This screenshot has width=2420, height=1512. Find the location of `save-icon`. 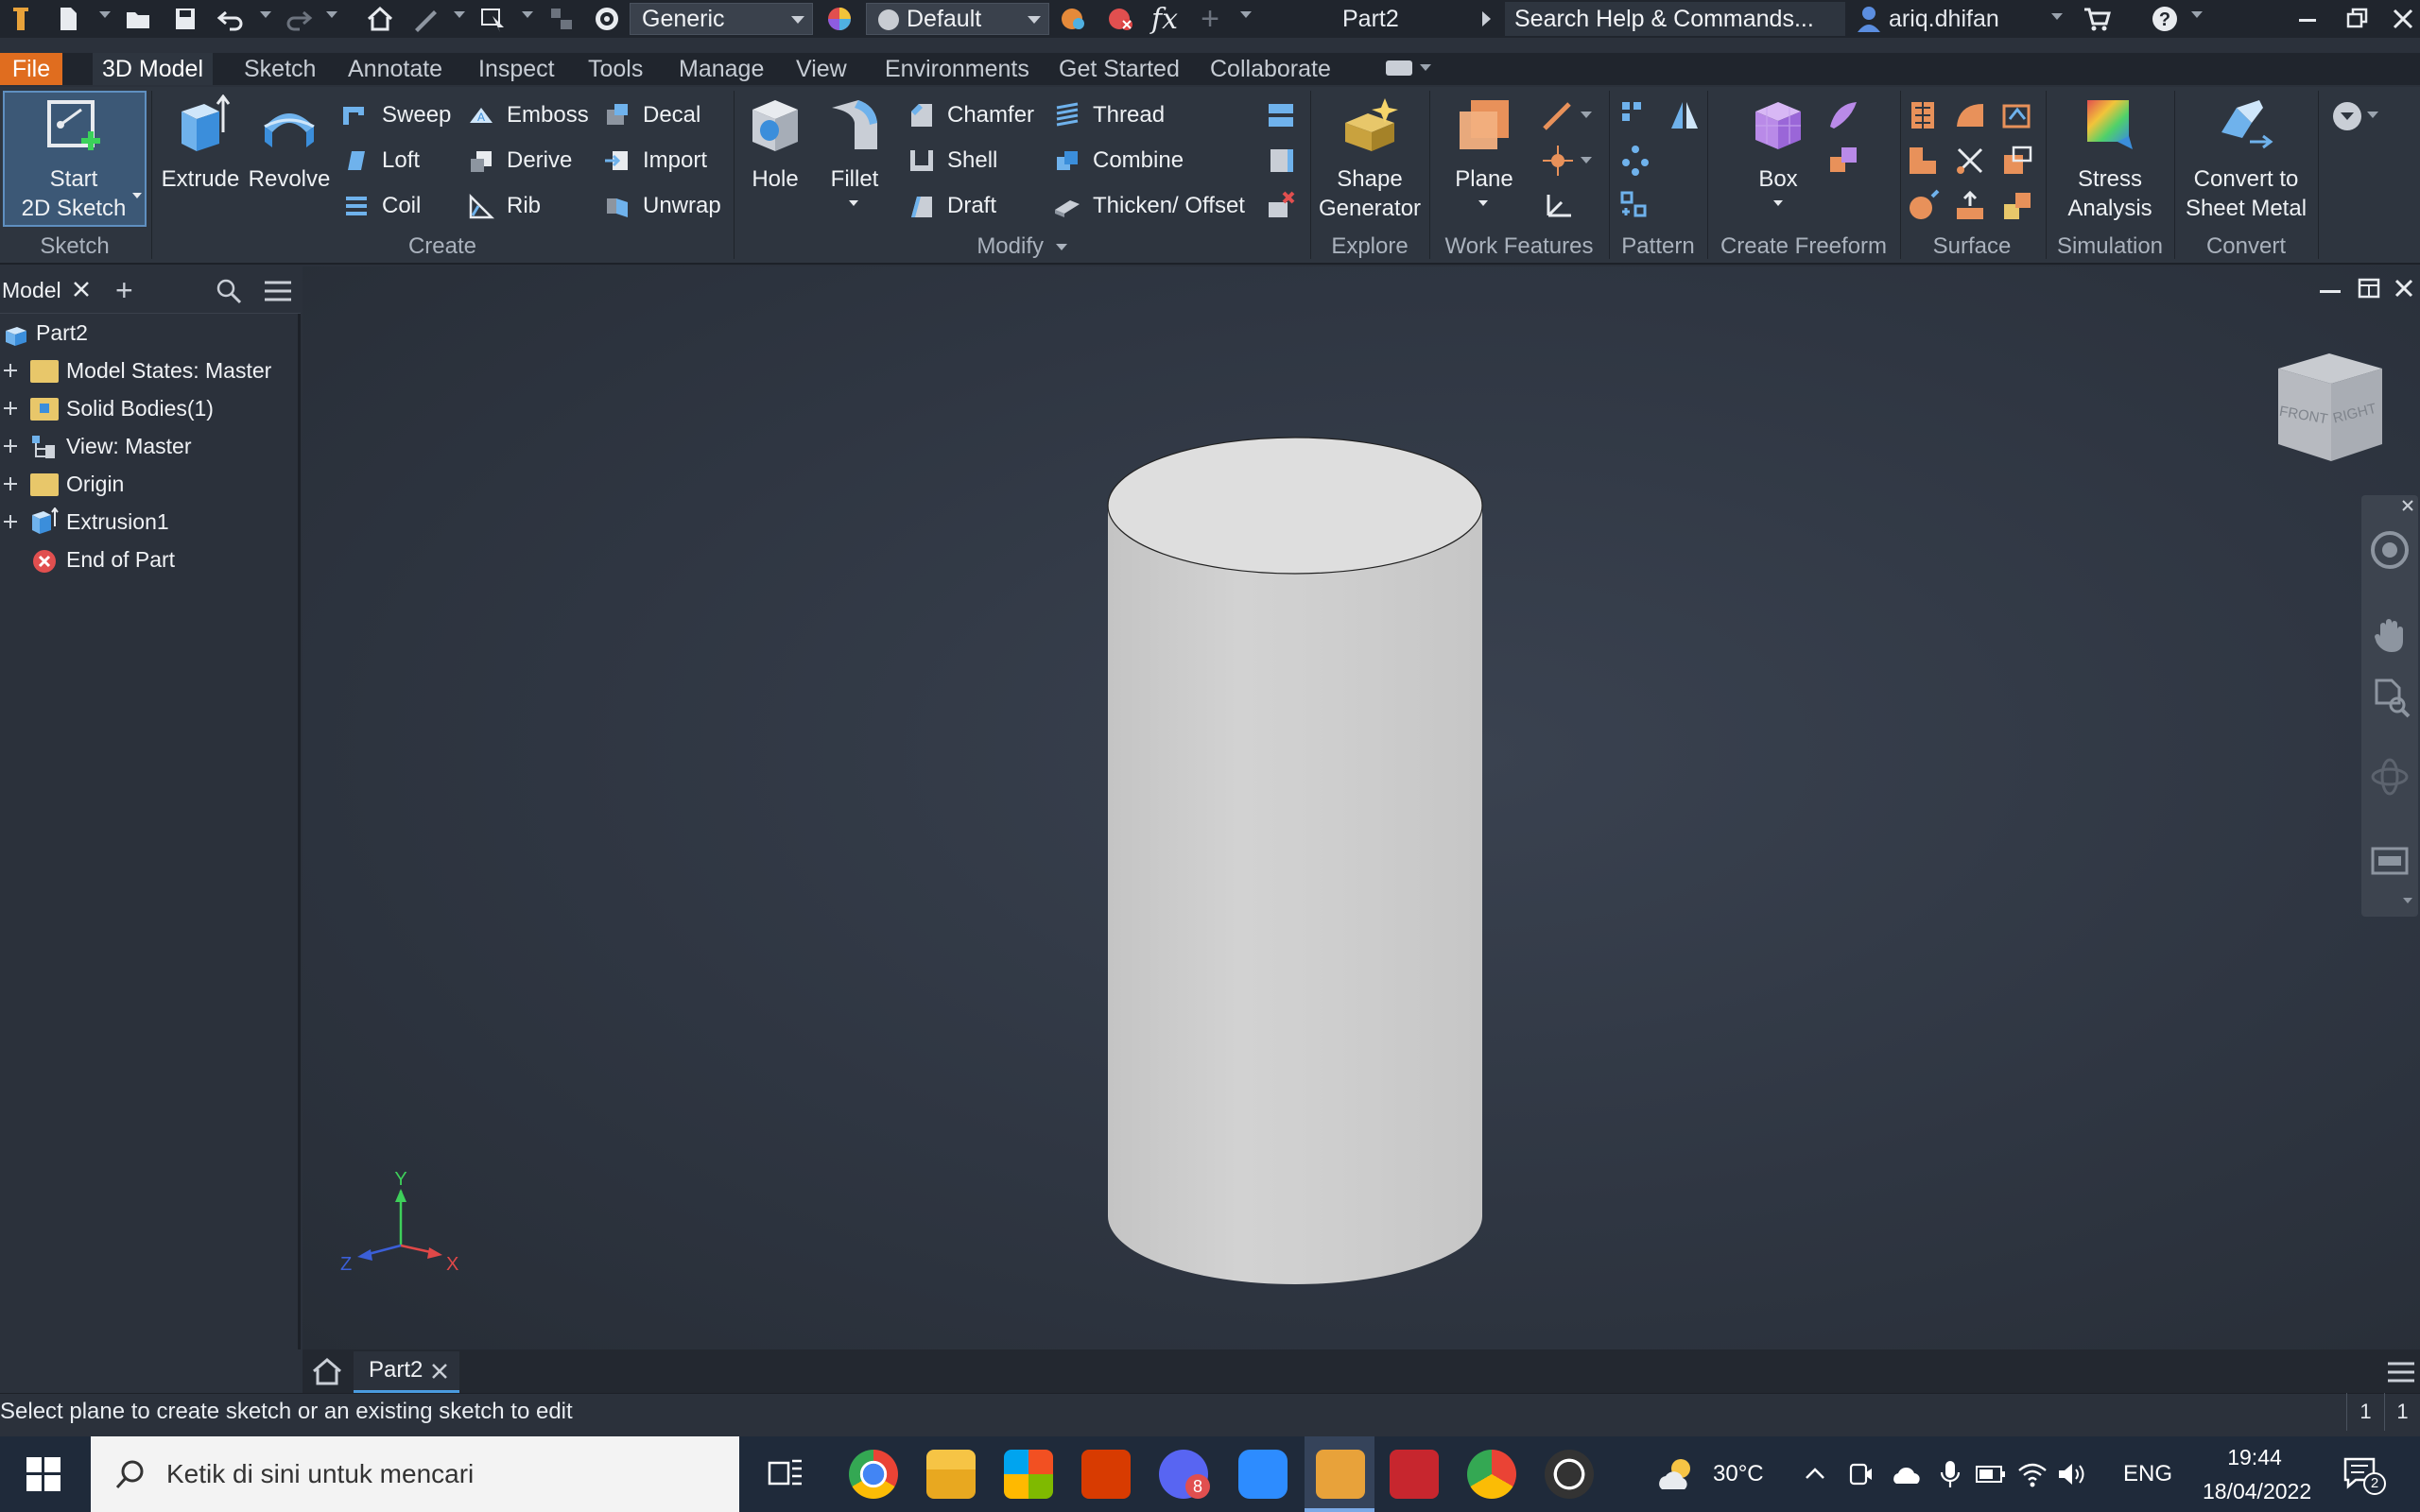

save-icon is located at coordinates (185, 19).